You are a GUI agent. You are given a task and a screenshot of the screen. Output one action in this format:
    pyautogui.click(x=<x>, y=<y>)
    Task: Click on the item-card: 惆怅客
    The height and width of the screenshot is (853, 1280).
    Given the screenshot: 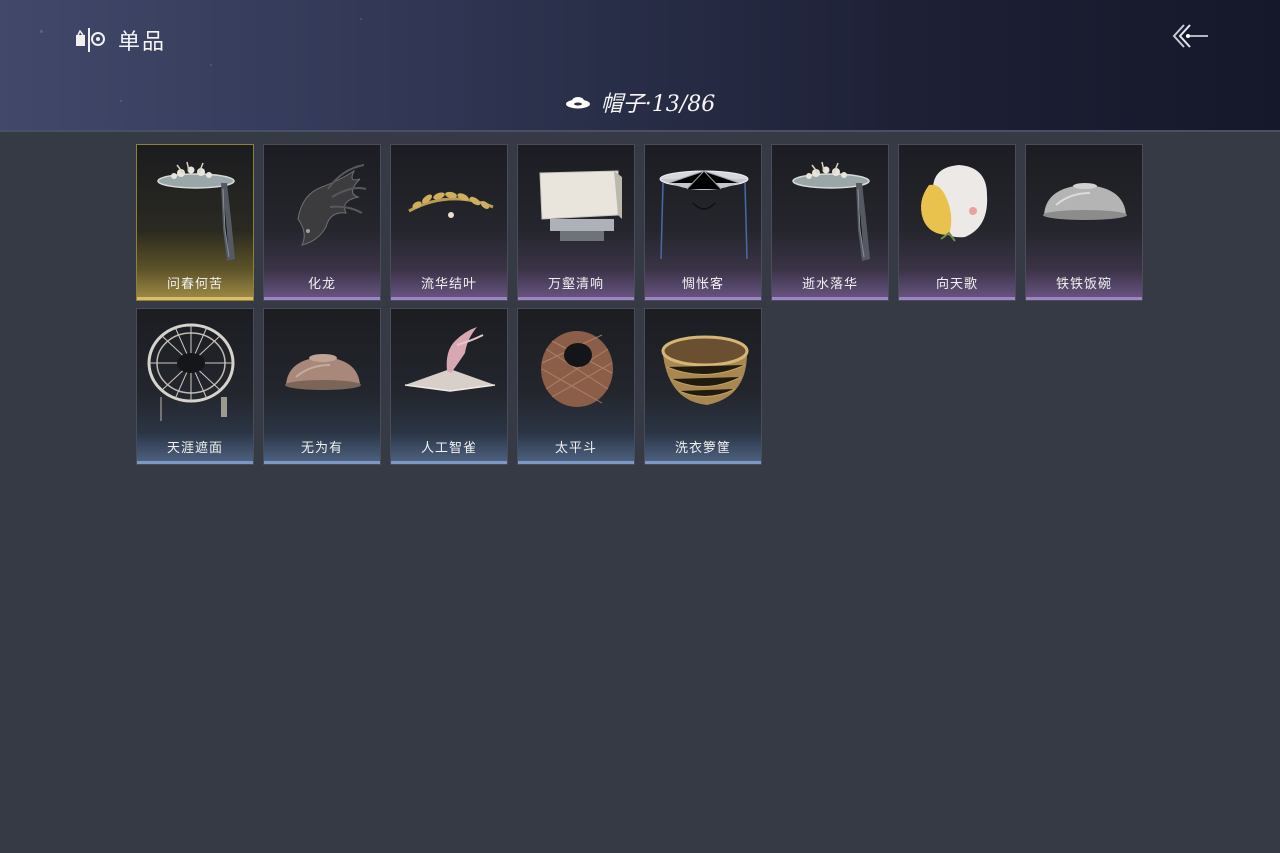 What is the action you would take?
    pyautogui.click(x=703, y=222)
    